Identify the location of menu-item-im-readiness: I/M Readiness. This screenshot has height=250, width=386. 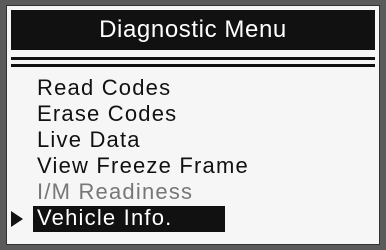
(193, 192).